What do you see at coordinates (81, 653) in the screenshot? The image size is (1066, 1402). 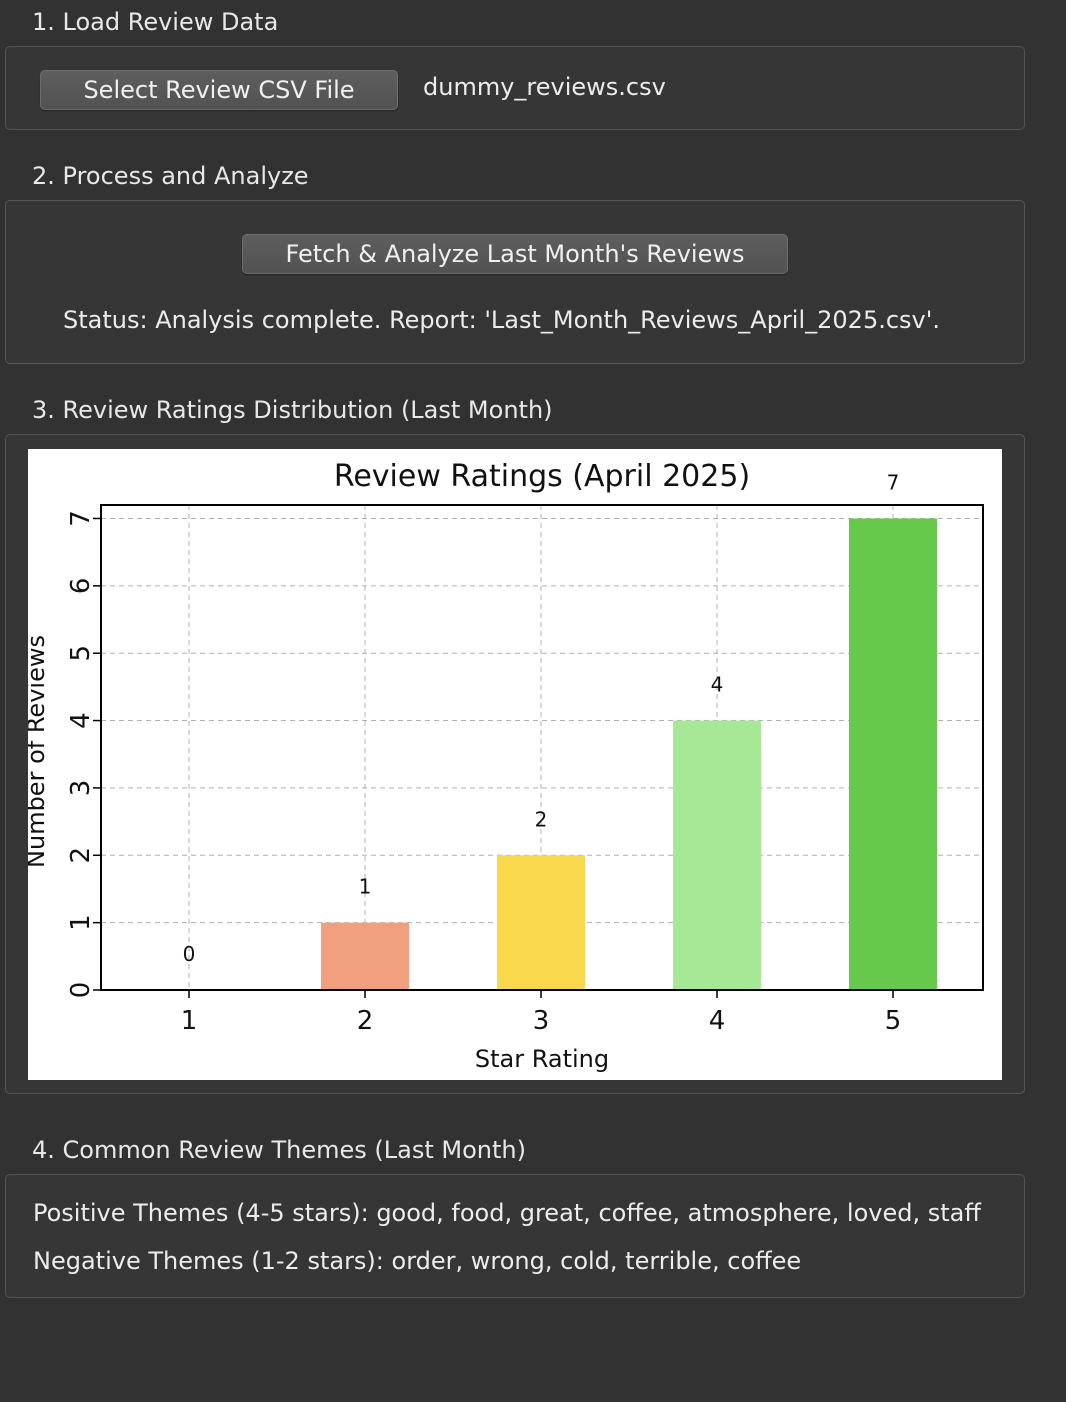 I see `y-tick-label-5: 5` at bounding box center [81, 653].